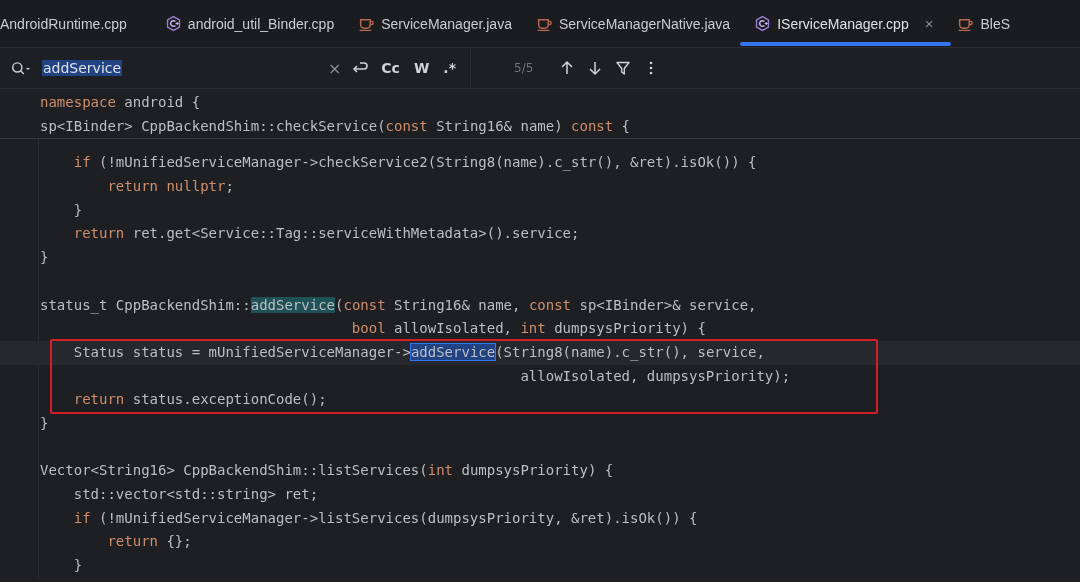  I want to click on code-text: (!mUnifiedServiceManager->listServices(dumpsysPriority, &ret).isOk()) {, so click(398, 517).